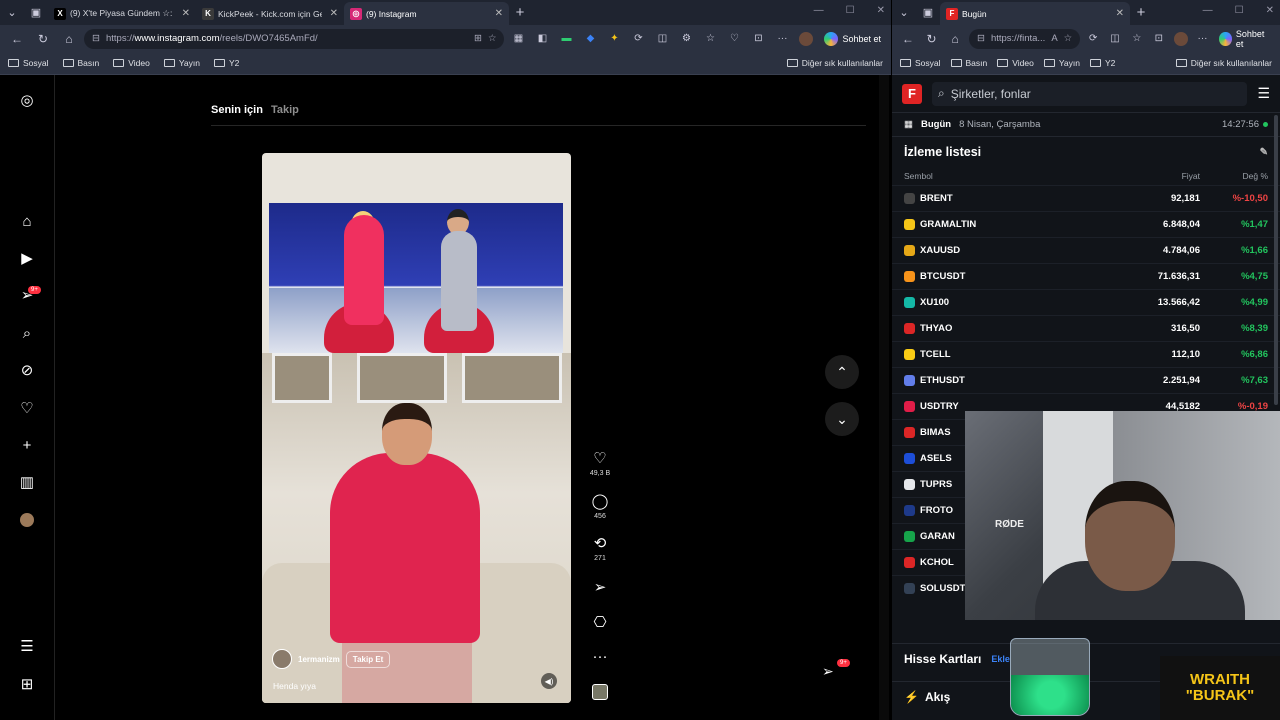 This screenshot has height=720, width=1280. Describe the element at coordinates (1086, 224) in the screenshot. I see `watchlist-row: GRAMALTIN 6.848,04 %1,47` at that location.